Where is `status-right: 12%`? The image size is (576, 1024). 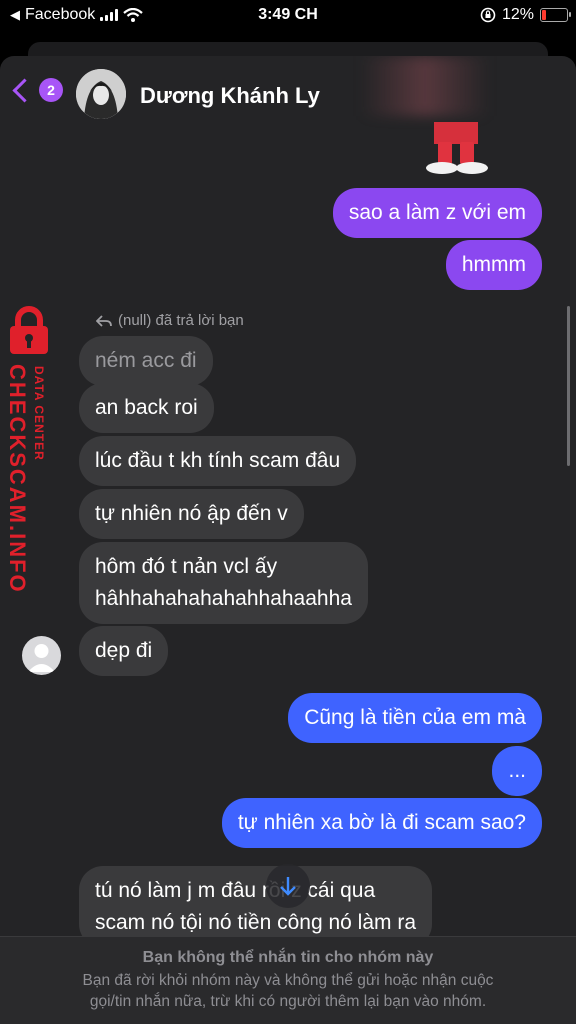
status-right: 12% is located at coordinates (525, 15).